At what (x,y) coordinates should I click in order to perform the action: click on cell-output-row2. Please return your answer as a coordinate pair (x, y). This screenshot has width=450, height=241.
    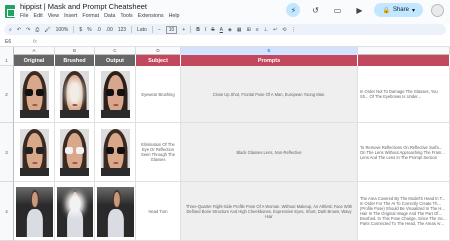
    Looking at the image, I should click on (115, 94).